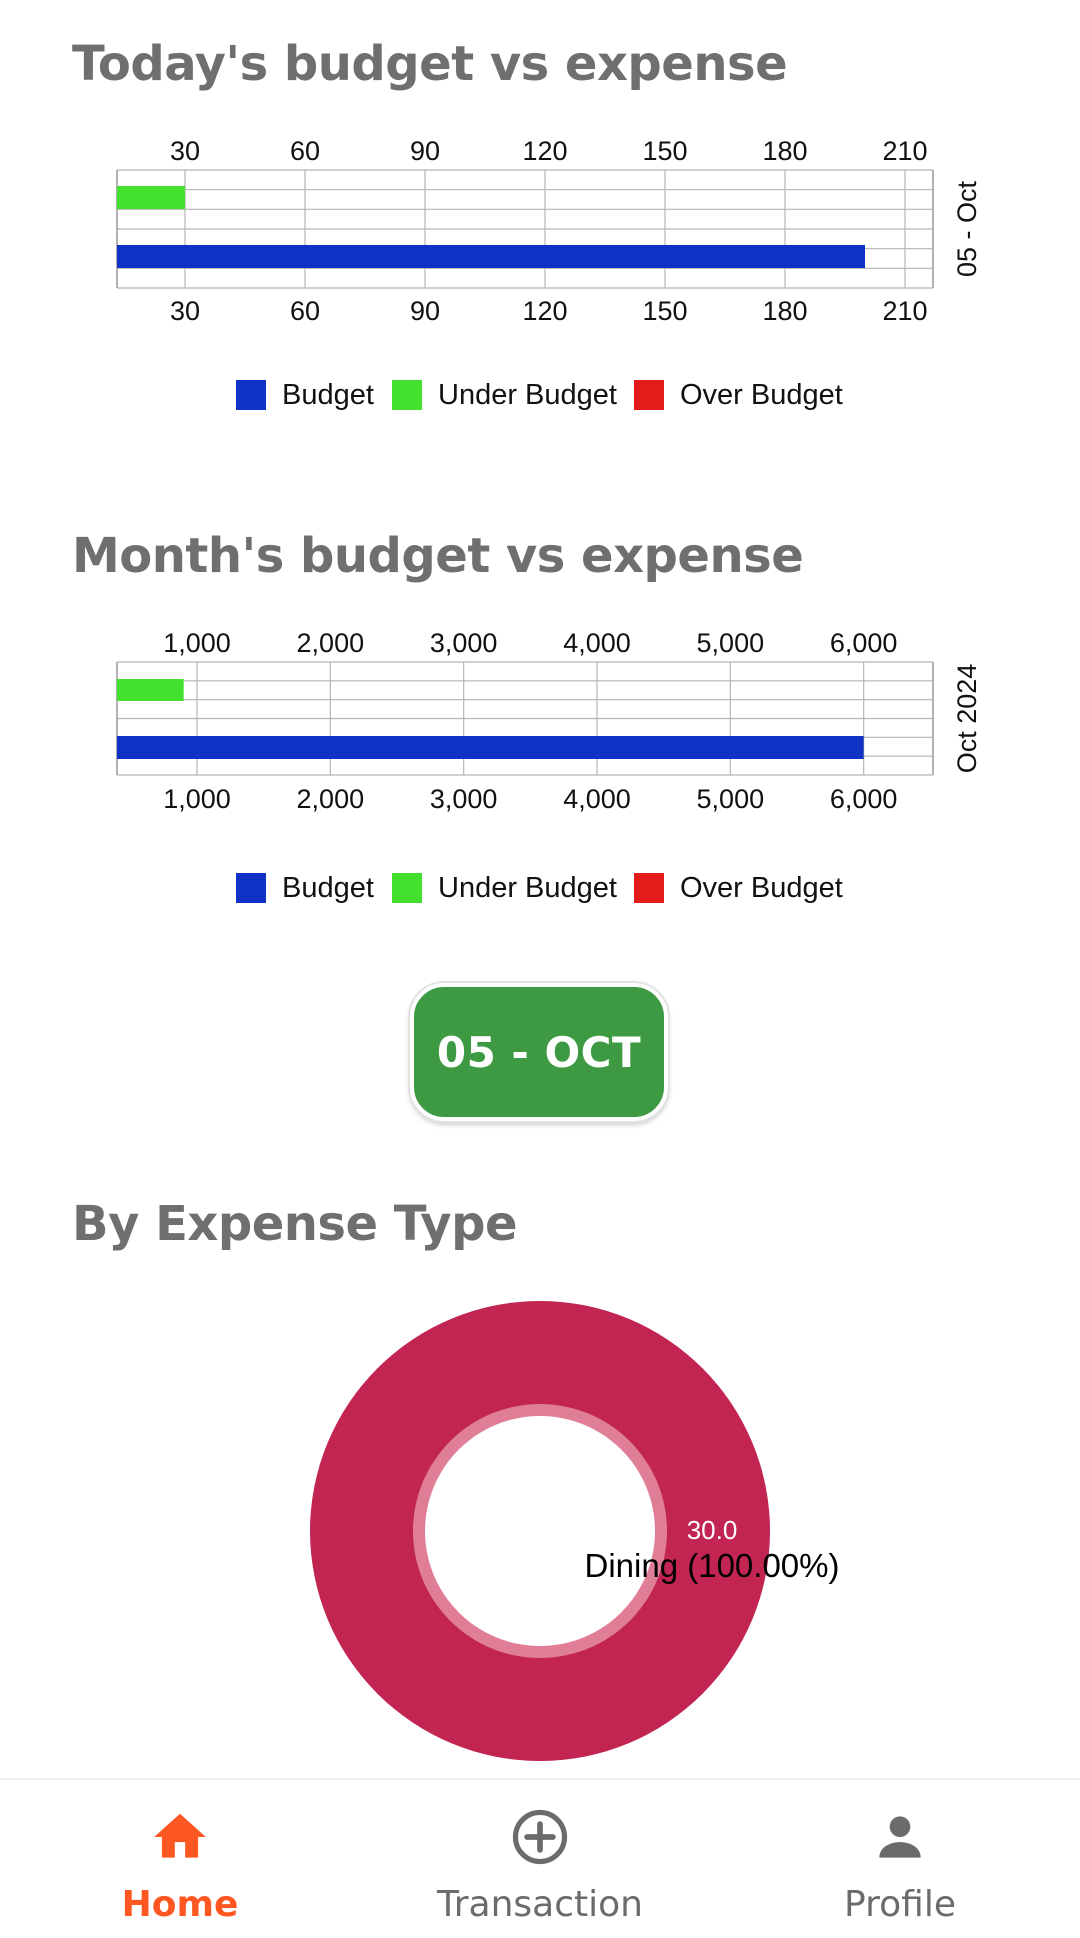  Describe the element at coordinates (305, 151) in the screenshot. I see `today-top-tick-label: 60` at that location.